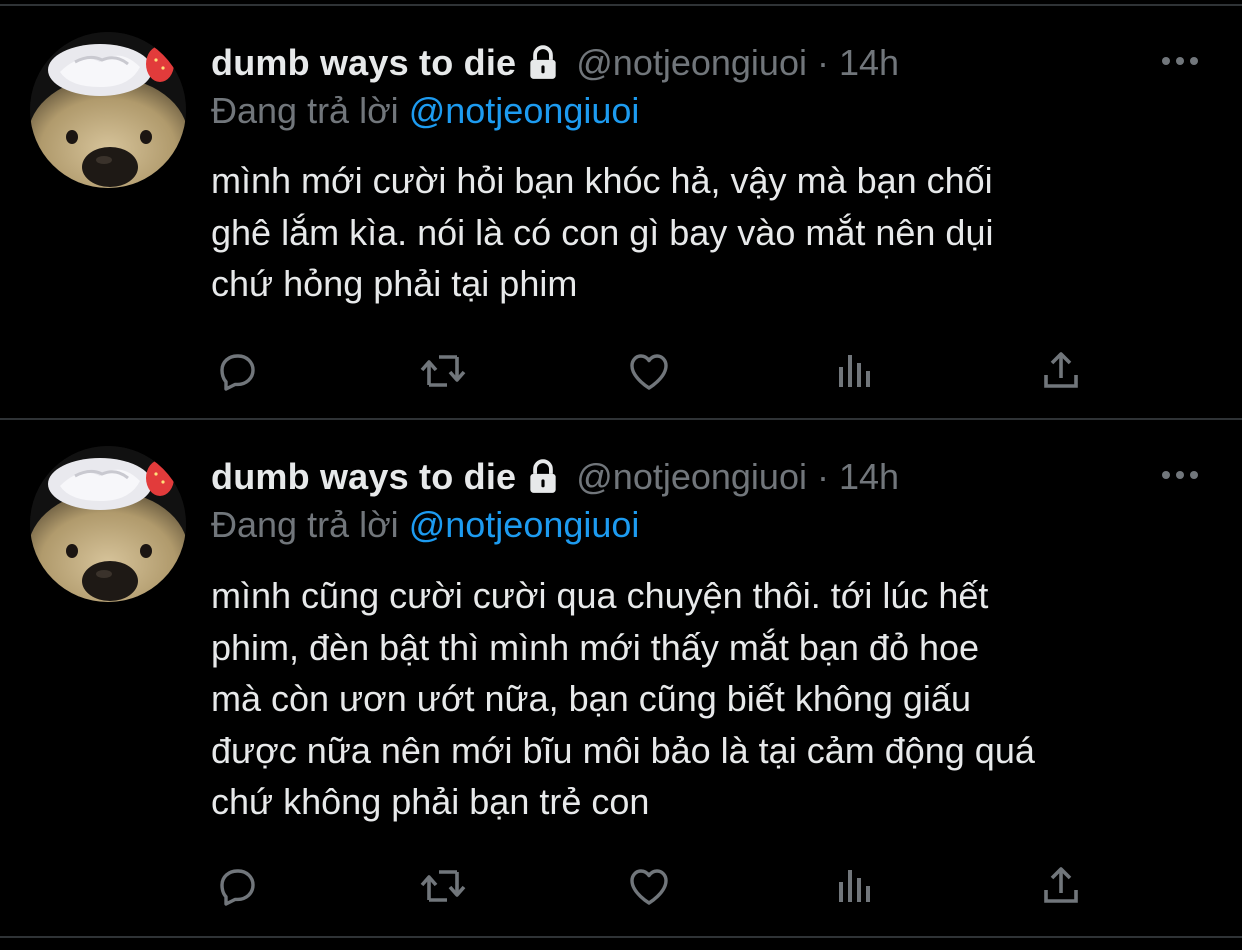 The image size is (1242, 950). I want to click on tweet-text-line: chứ không phải bạn trẻ con, so click(430, 801).